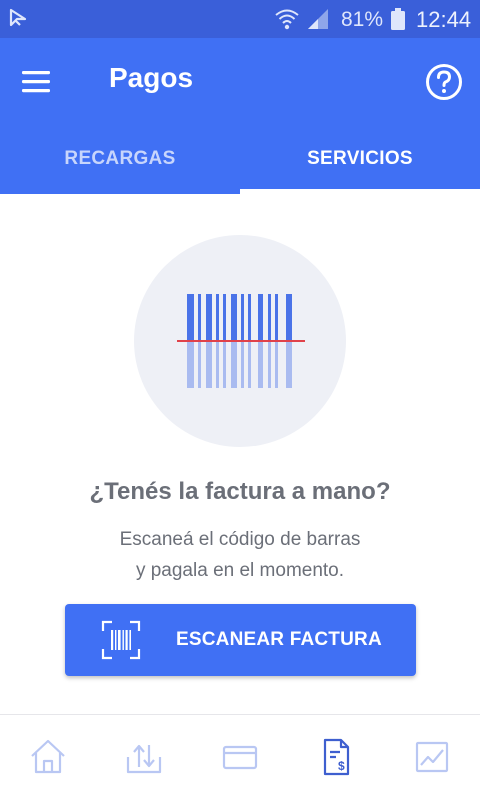  I want to click on page-title: Pagos, so click(151, 77).